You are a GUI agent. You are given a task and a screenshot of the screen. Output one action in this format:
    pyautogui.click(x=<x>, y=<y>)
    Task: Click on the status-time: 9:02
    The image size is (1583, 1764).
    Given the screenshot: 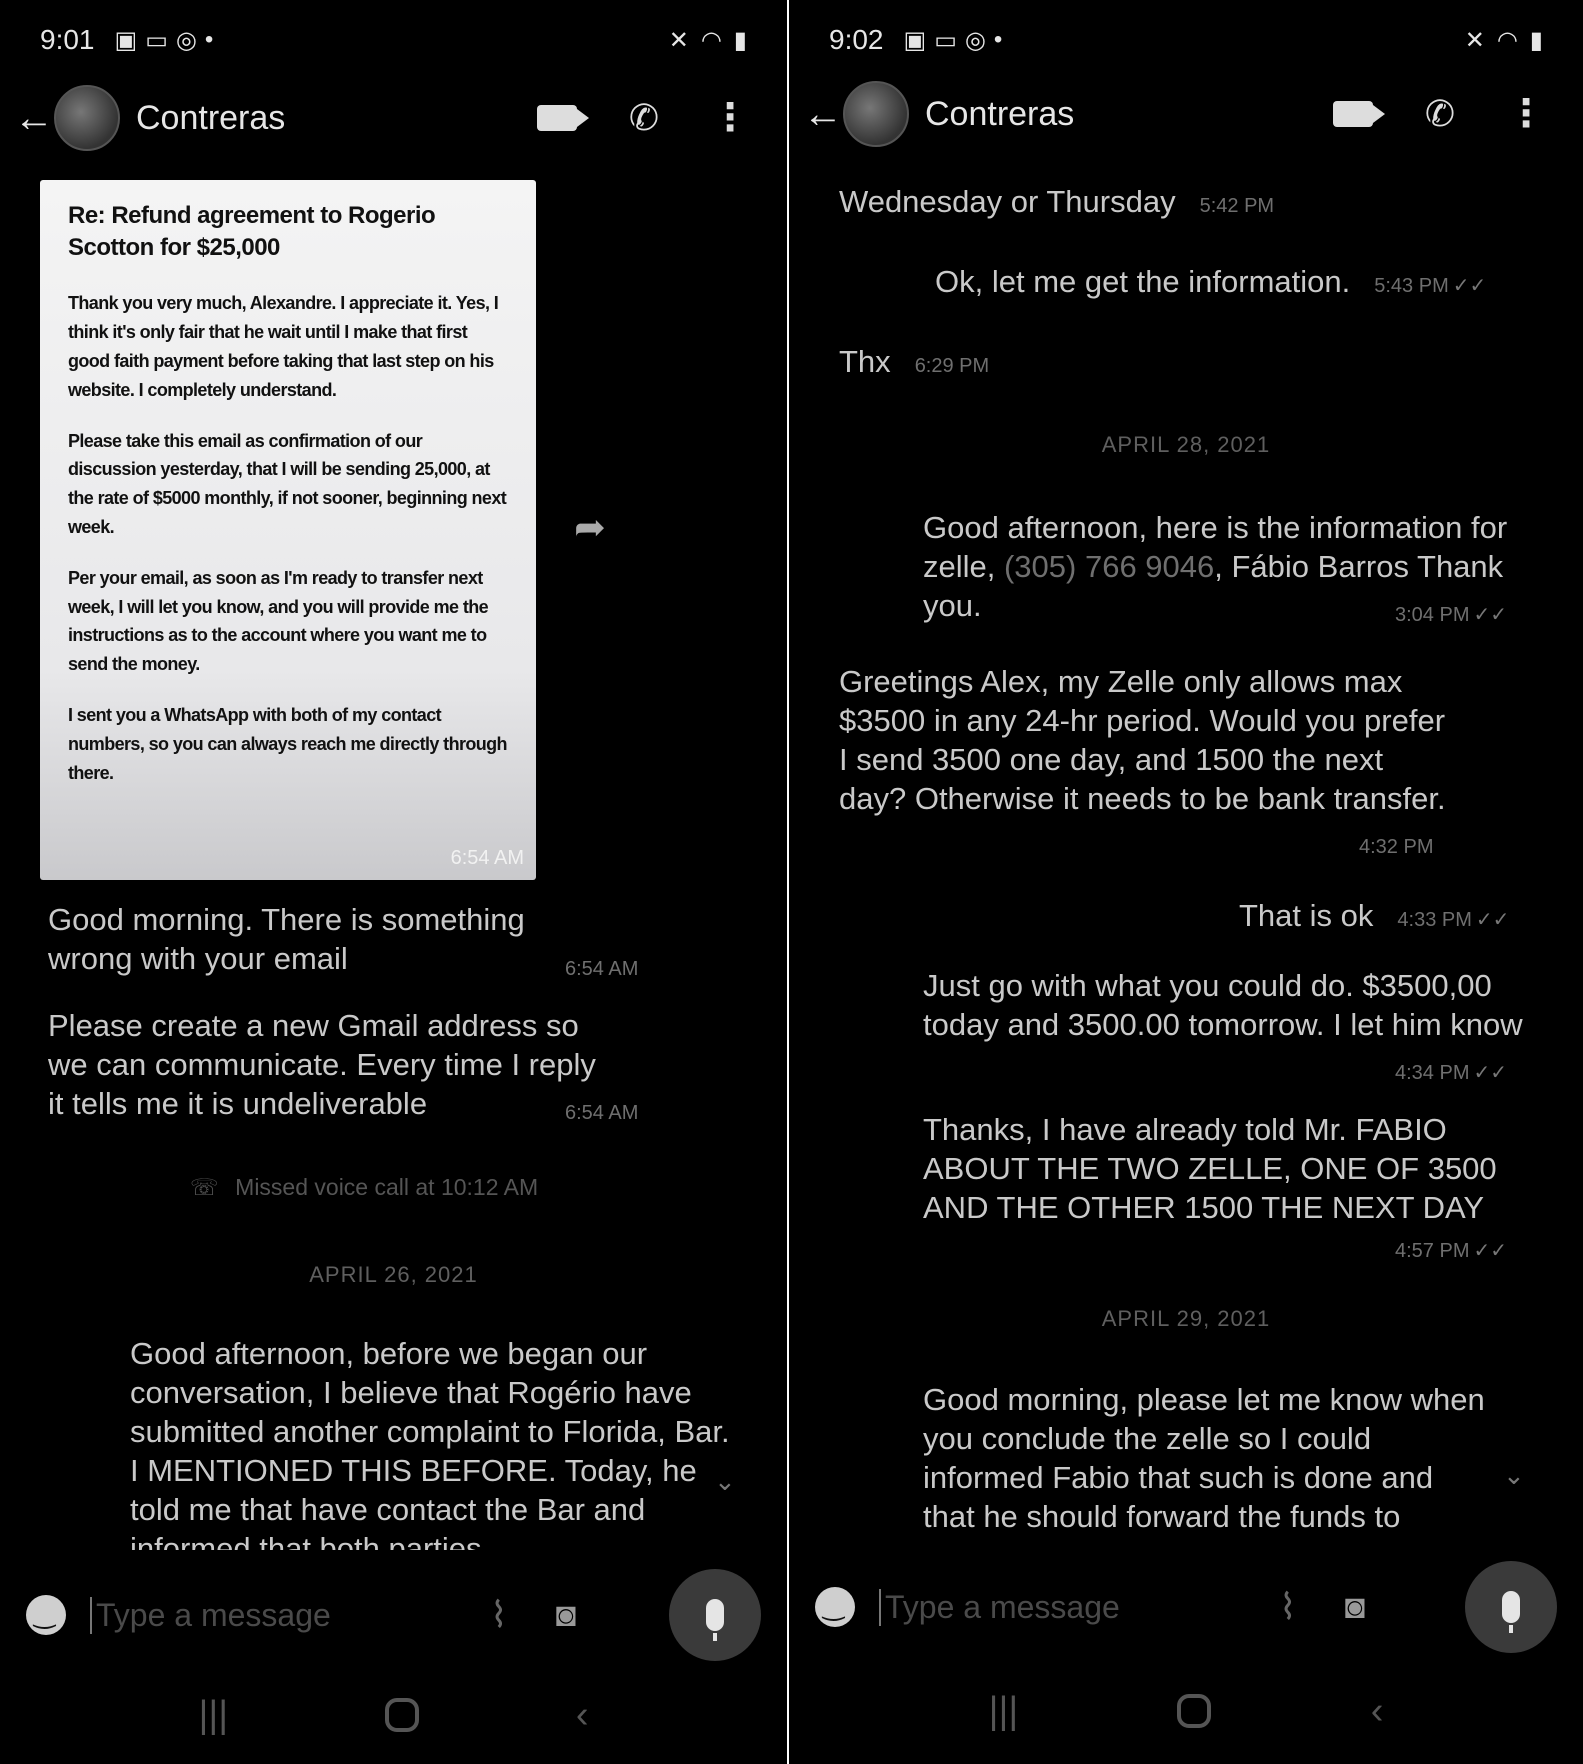 What is the action you would take?
    pyautogui.click(x=856, y=39)
    